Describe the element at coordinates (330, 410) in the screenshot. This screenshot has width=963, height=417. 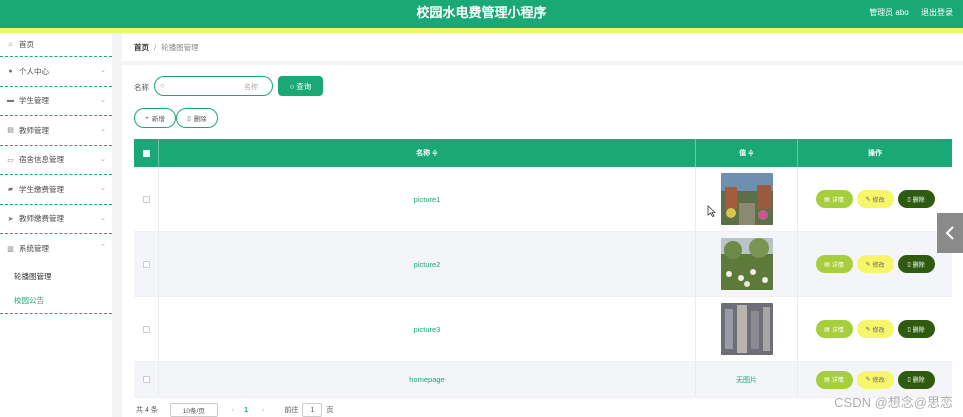
I see `page-unit: 页` at that location.